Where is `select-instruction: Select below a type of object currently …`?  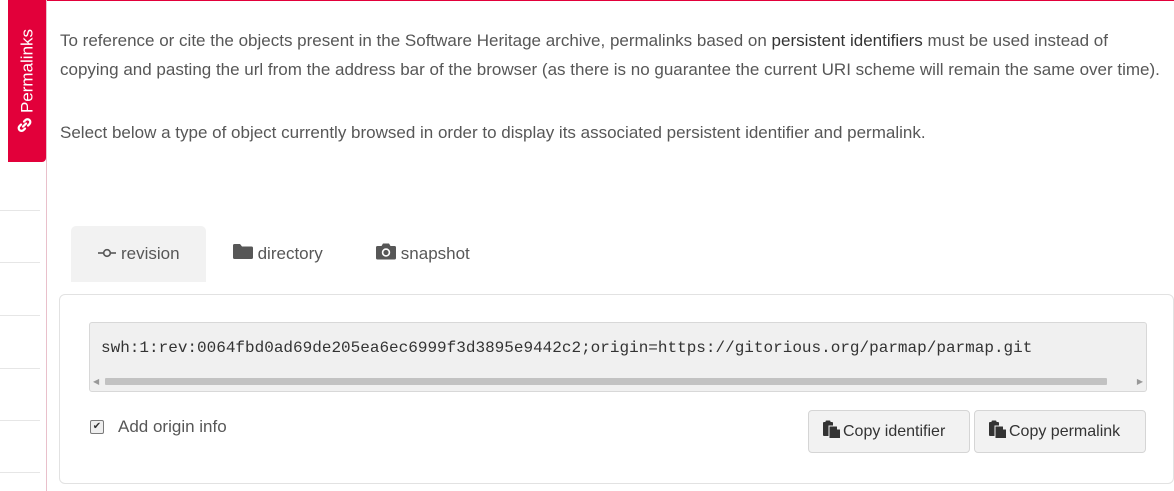
select-instruction: Select below a type of object currently … is located at coordinates (493, 132).